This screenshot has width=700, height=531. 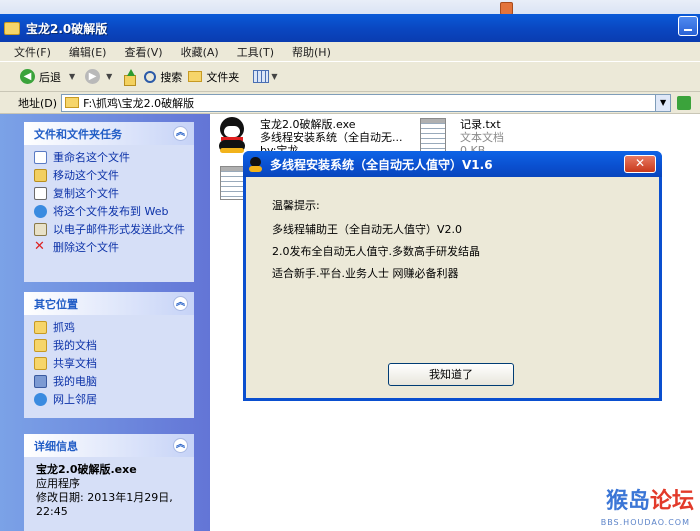 I want to click on copy-icon, so click(x=40, y=193).